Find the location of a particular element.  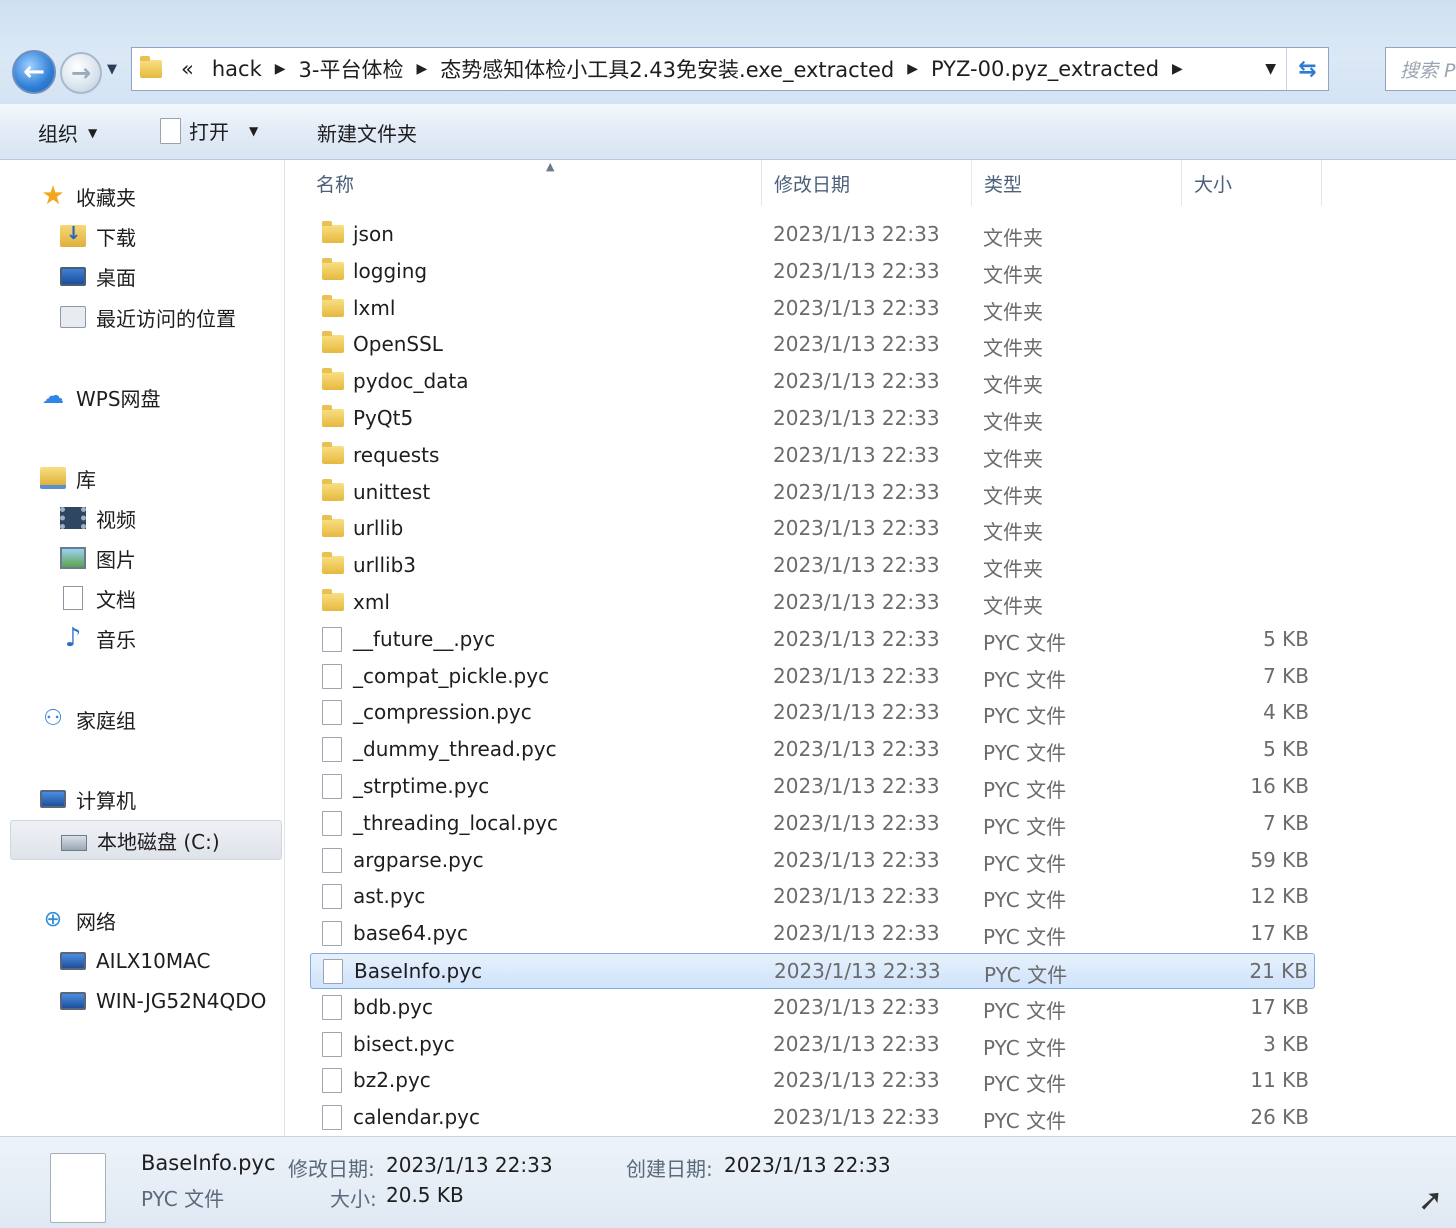

nav-favorites: ★ 收藏夹 is located at coordinates (88, 196).